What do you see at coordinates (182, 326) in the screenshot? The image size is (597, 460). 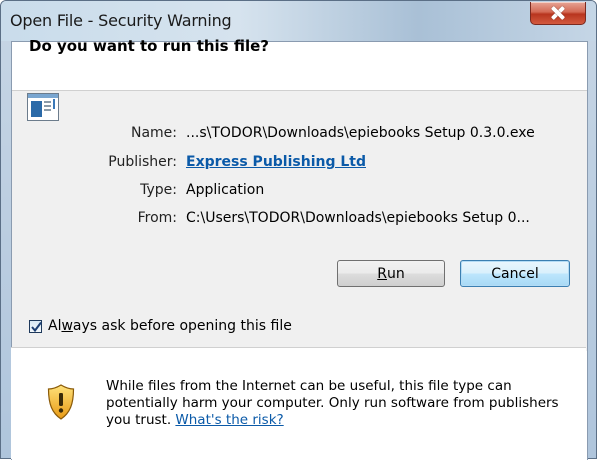 I see `always-ask-label-rest: ays ask before opening this file` at bounding box center [182, 326].